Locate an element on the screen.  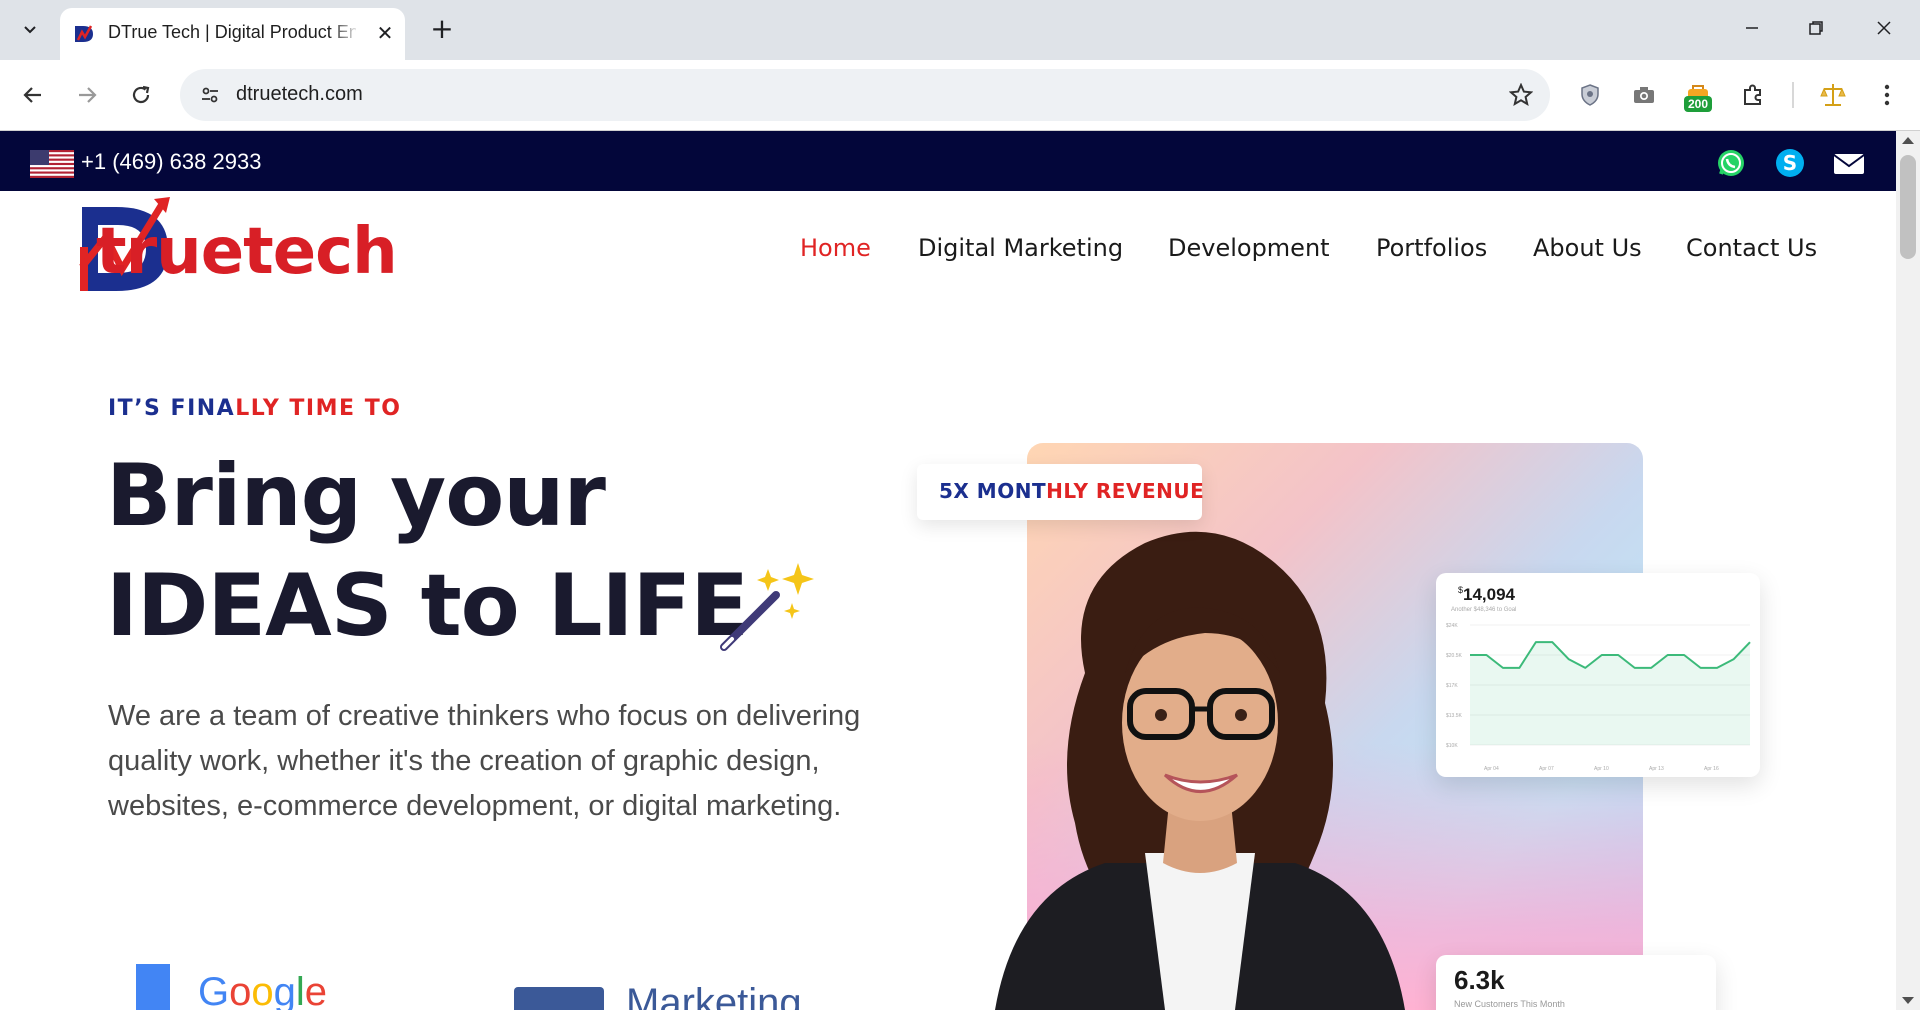
chart-x-tick-label: Apr 04 is located at coordinates (1491, 769).